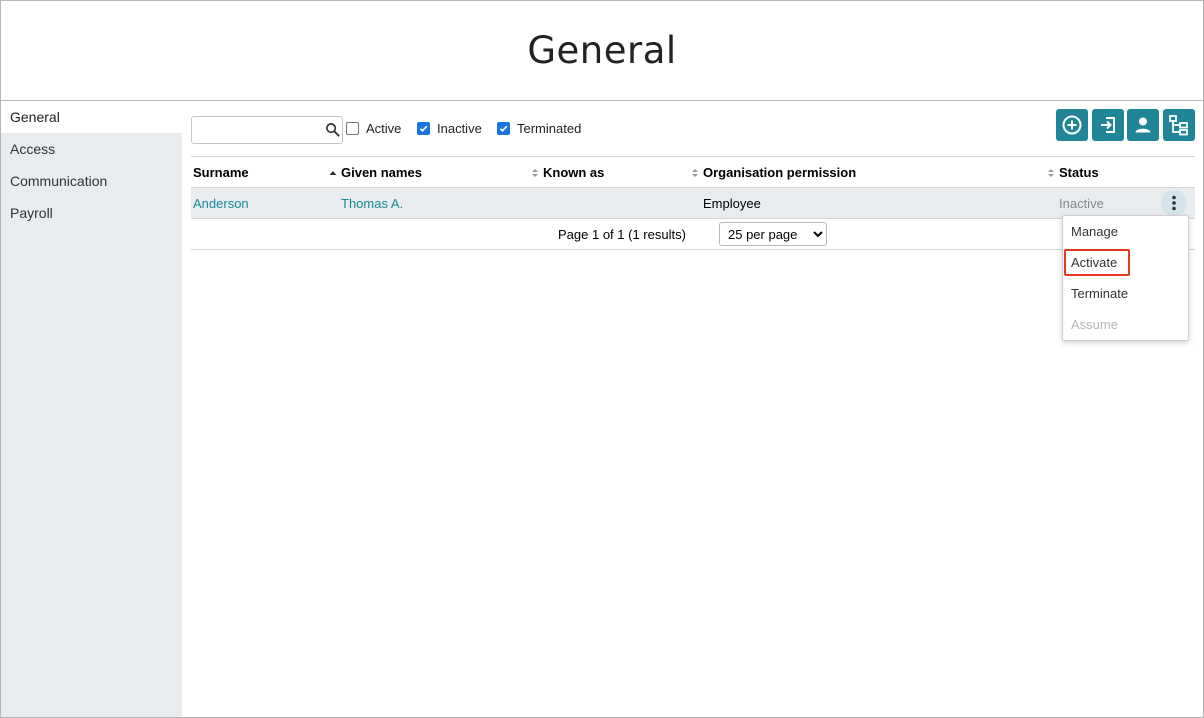  Describe the element at coordinates (91, 117) in the screenshot. I see `sidebar-item-general: General` at that location.